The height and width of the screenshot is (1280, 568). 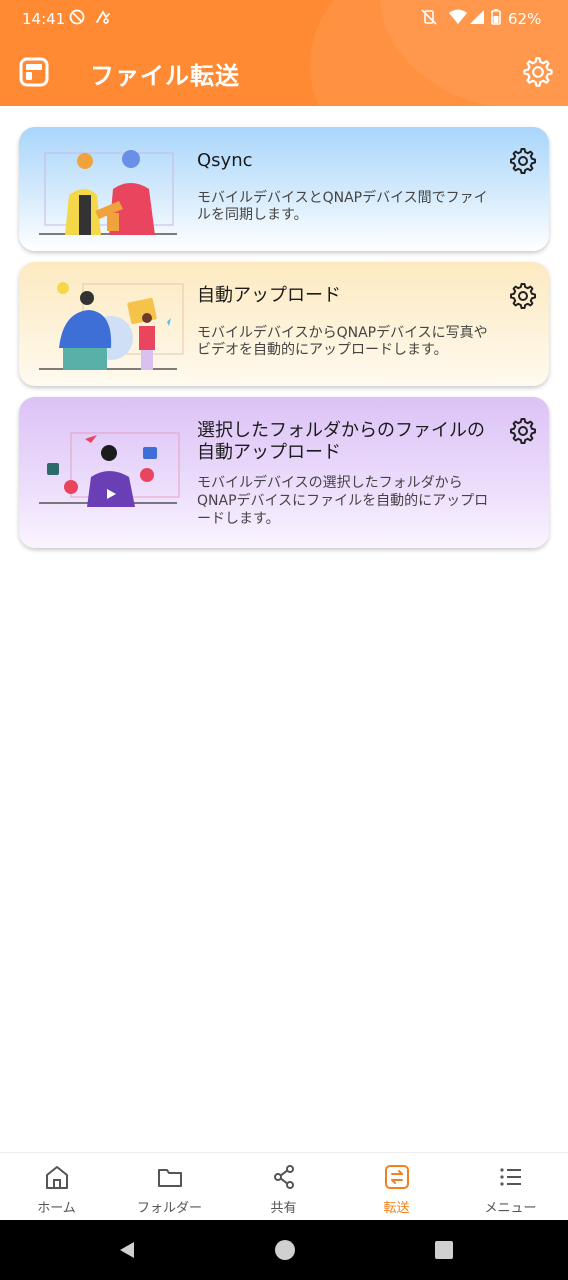 I want to click on auto-upload-description-line2: ビデオを自動的にアップロードします。, so click(x=322, y=350).